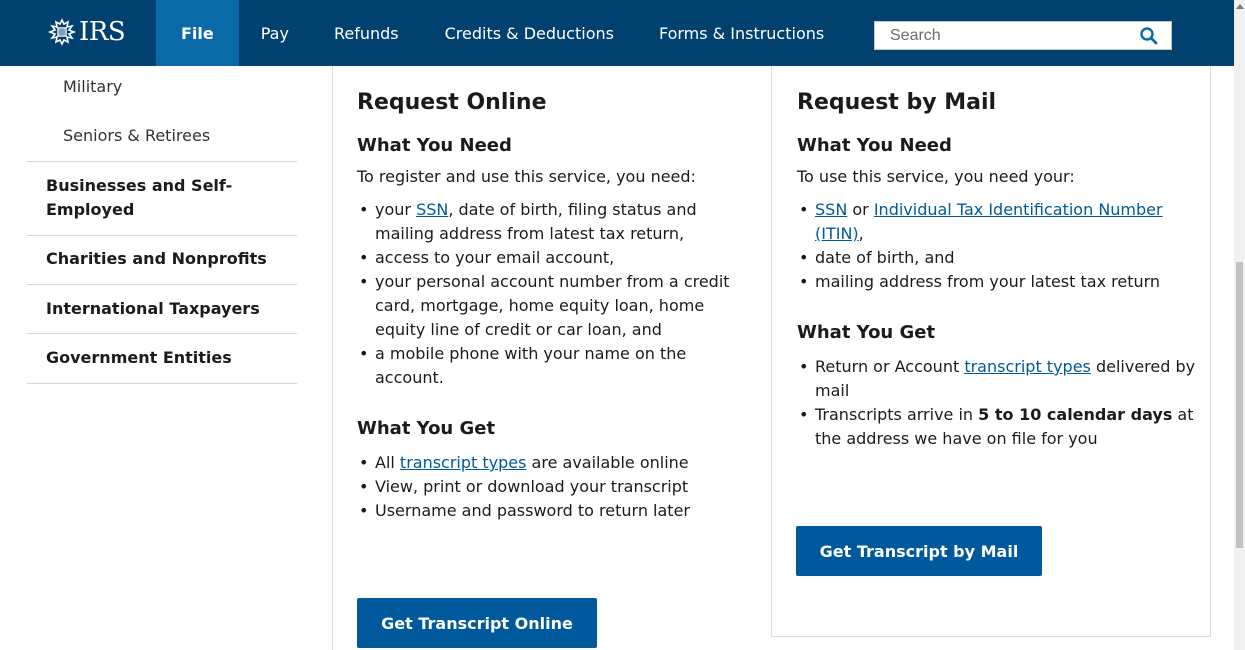  What do you see at coordinates (162, 309) in the screenshot?
I see `sidebar-item-international: International Taxpayers` at bounding box center [162, 309].